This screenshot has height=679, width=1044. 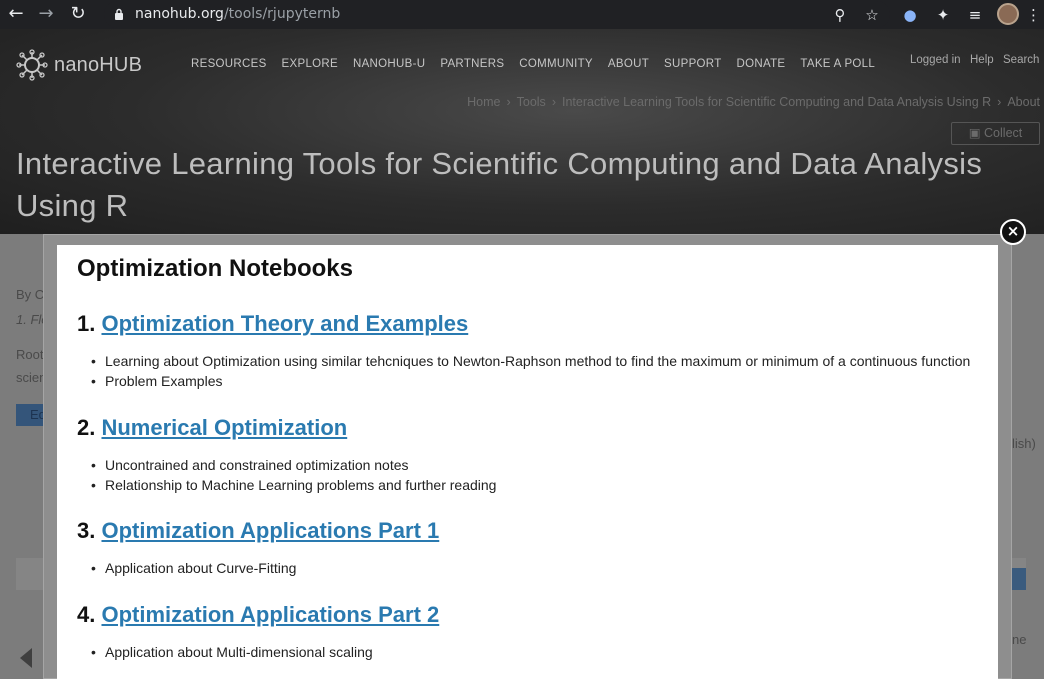 What do you see at coordinates (270, 530) in the screenshot?
I see `notebook-link-applications-part-1: Optimization Applications Part 1` at bounding box center [270, 530].